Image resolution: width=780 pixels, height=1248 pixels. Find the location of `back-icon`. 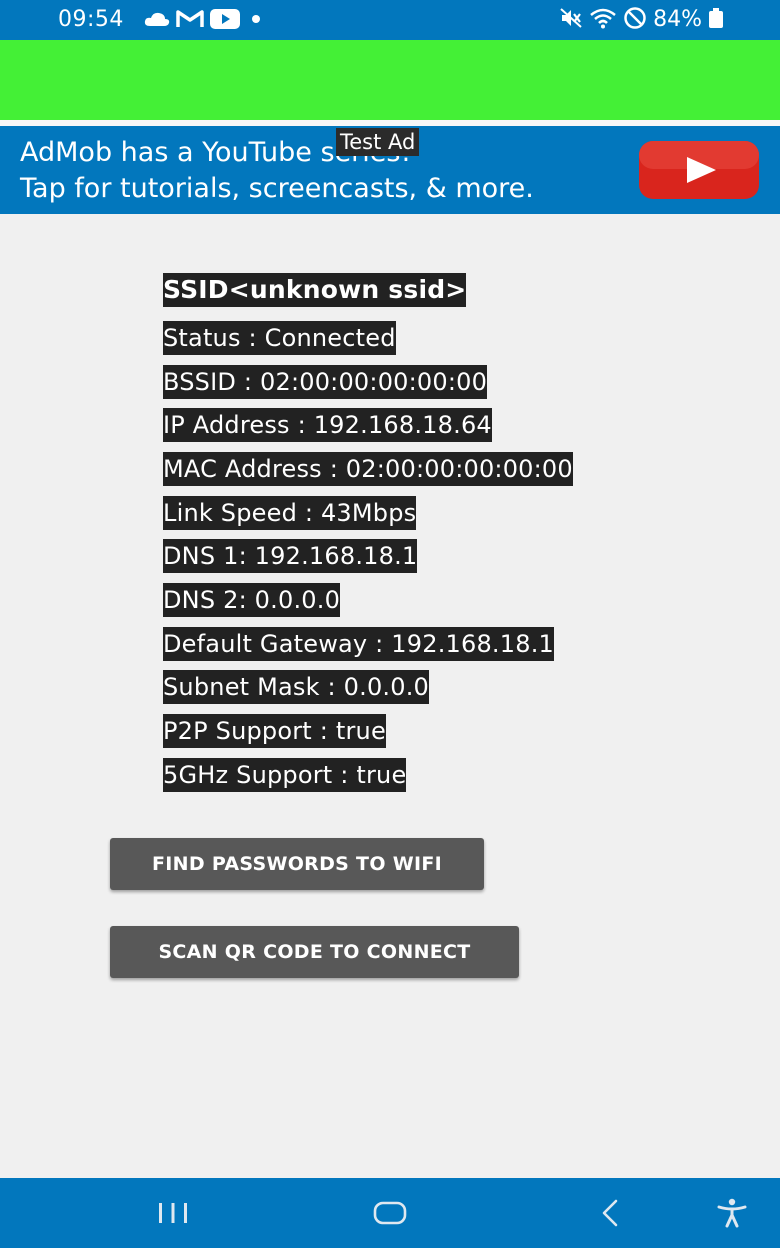

back-icon is located at coordinates (610, 1213).